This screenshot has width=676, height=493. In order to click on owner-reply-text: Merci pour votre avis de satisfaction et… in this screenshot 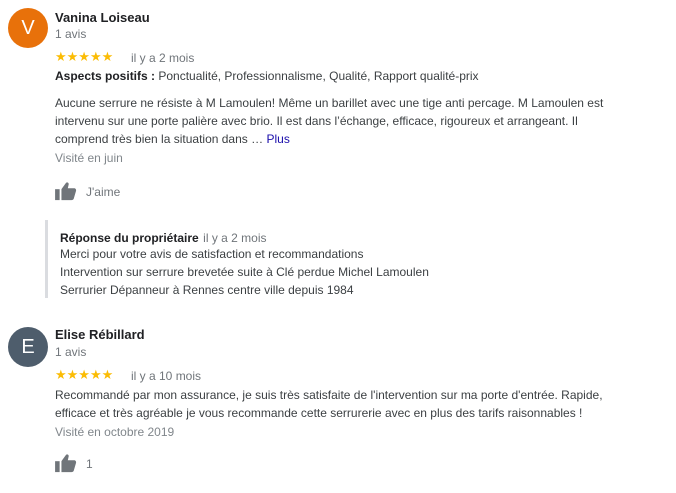, I will do `click(244, 272)`.